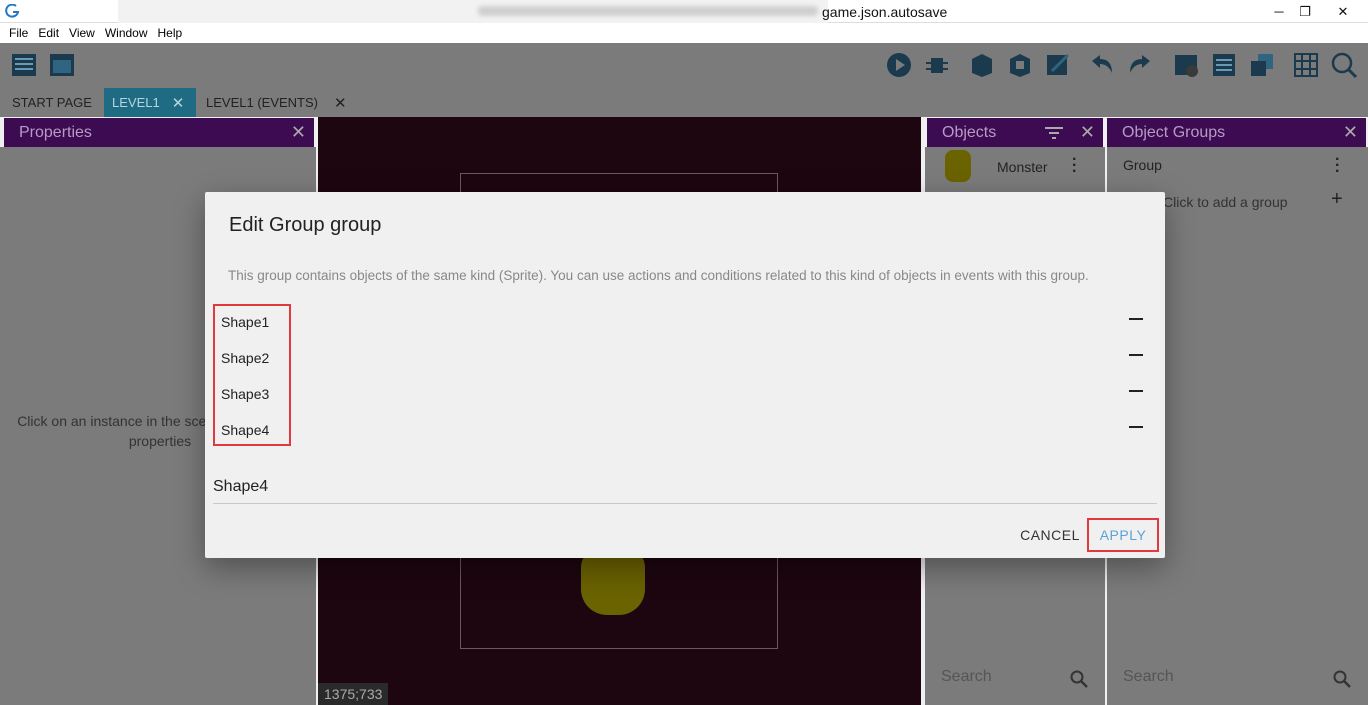  Describe the element at coordinates (899, 65) in the screenshot. I see `preview-play-icon` at that location.